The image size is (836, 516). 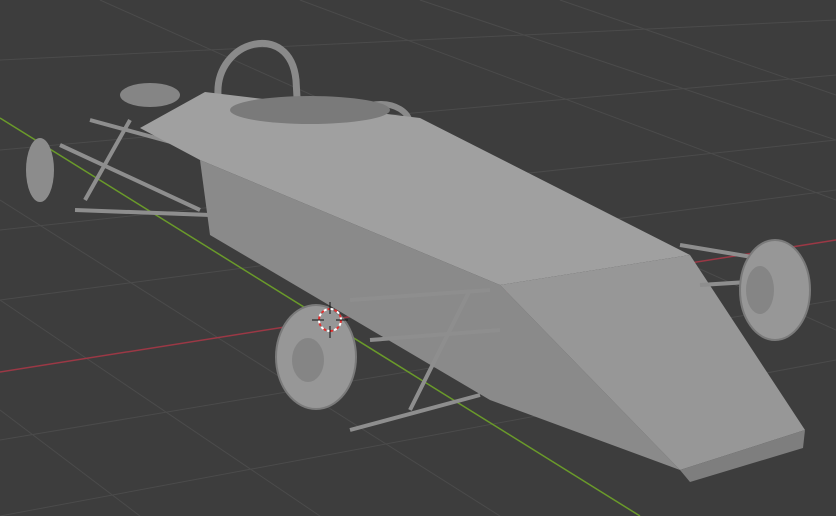 I want to click on front-left-hub-center, so click(x=308, y=360).